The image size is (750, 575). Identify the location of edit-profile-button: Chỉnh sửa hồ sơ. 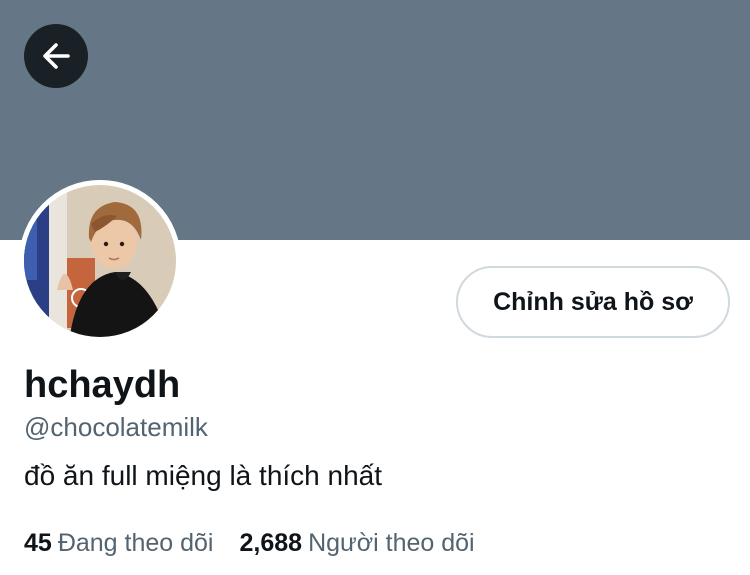
(593, 302).